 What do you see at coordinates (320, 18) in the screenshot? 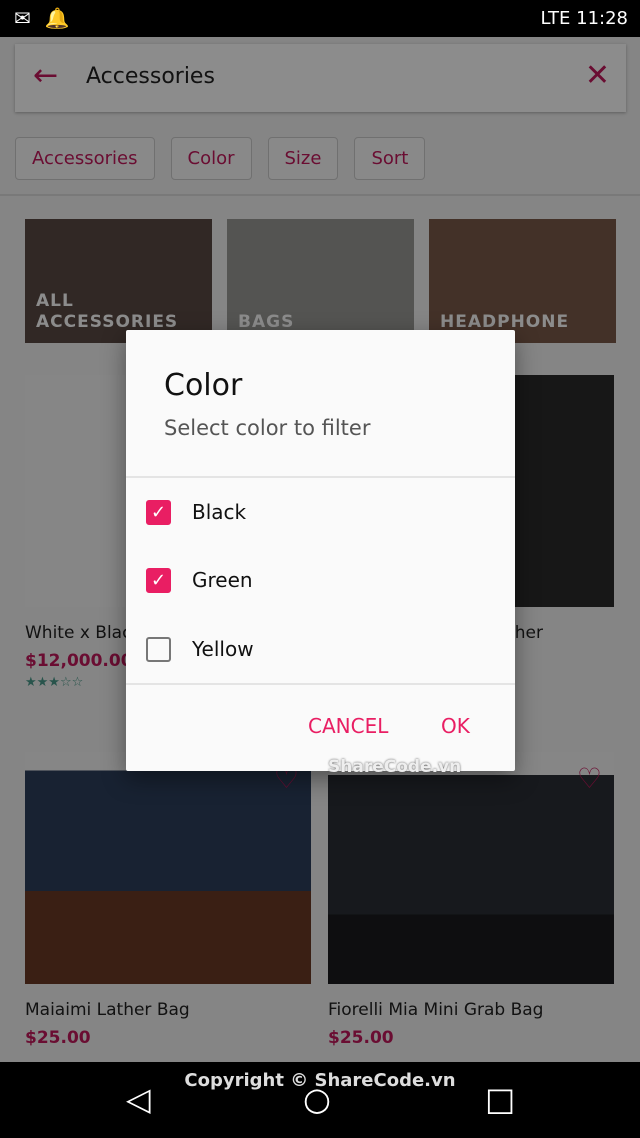
I see `status-bar: ✉ 🔔 LTE 11:28` at bounding box center [320, 18].